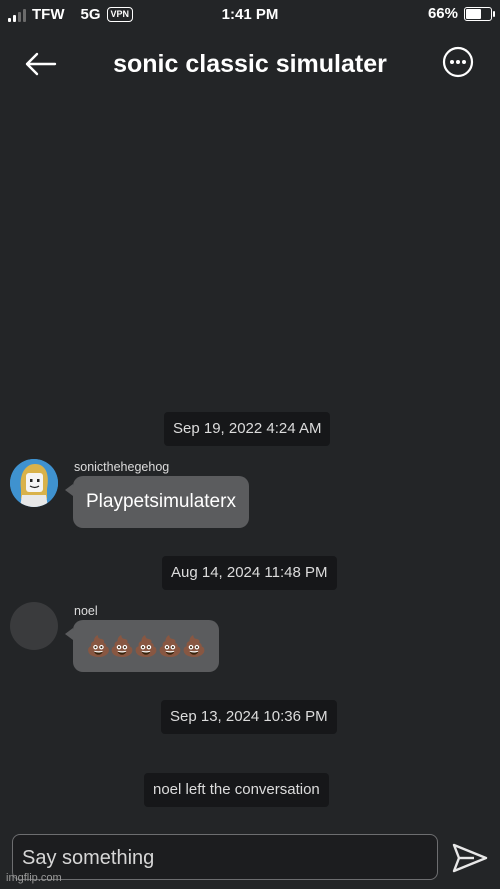 The height and width of the screenshot is (889, 500). I want to click on message-bubble: 💩💩💩💩💩, so click(142, 646).